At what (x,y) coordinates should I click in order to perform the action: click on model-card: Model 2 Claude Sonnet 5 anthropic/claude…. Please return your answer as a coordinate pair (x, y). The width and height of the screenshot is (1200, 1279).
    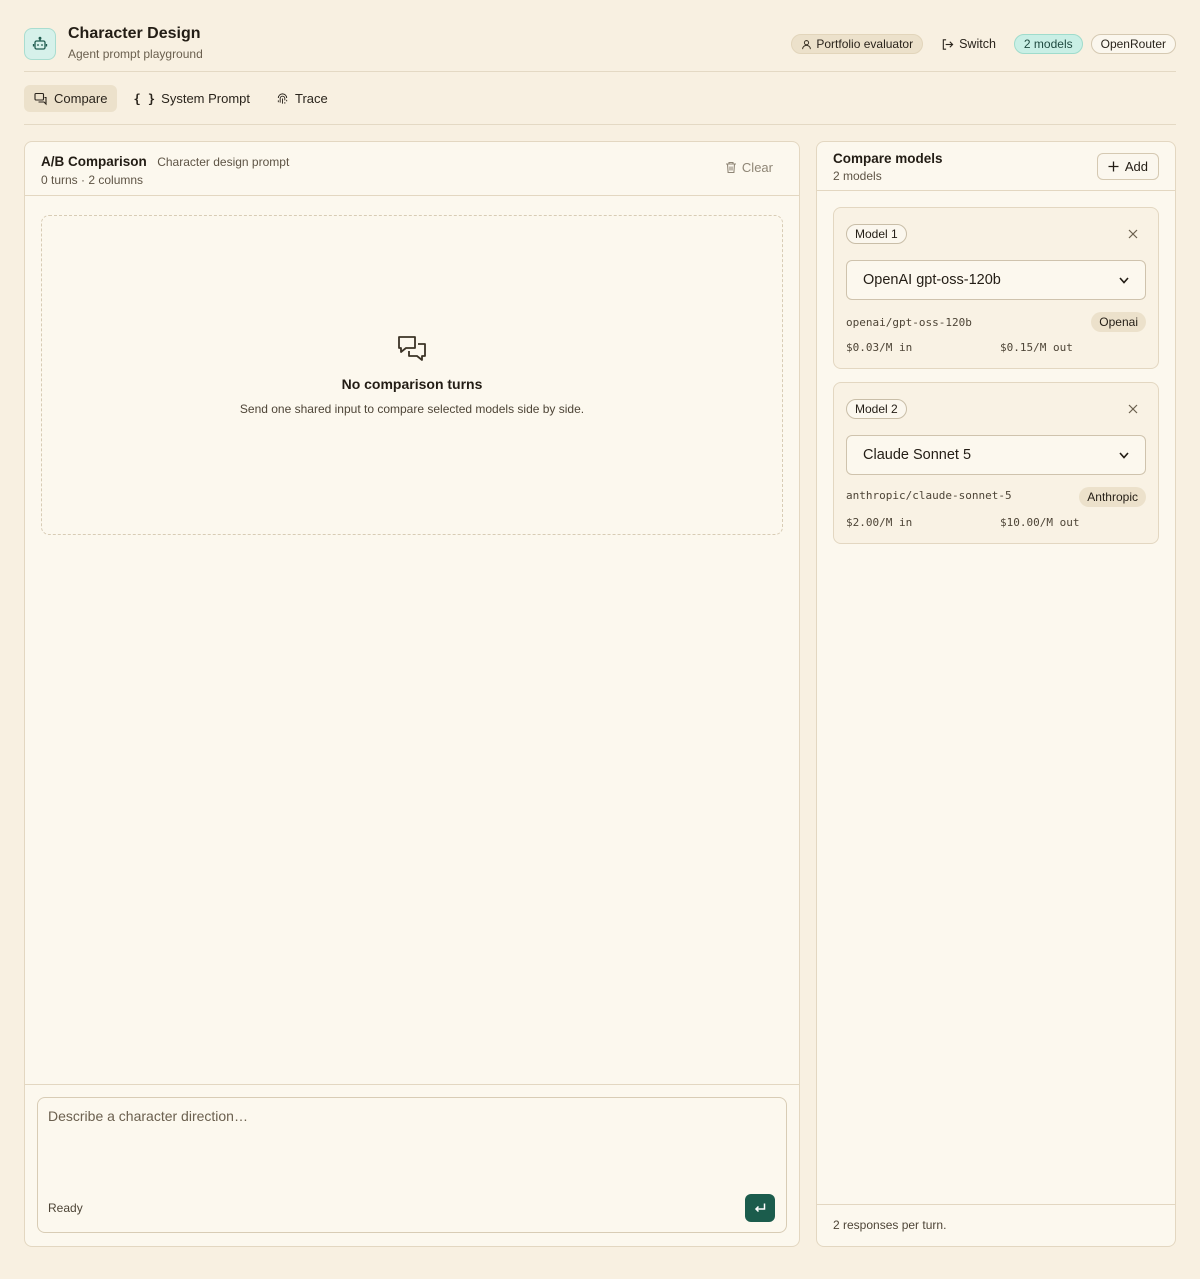
    Looking at the image, I should click on (996, 463).